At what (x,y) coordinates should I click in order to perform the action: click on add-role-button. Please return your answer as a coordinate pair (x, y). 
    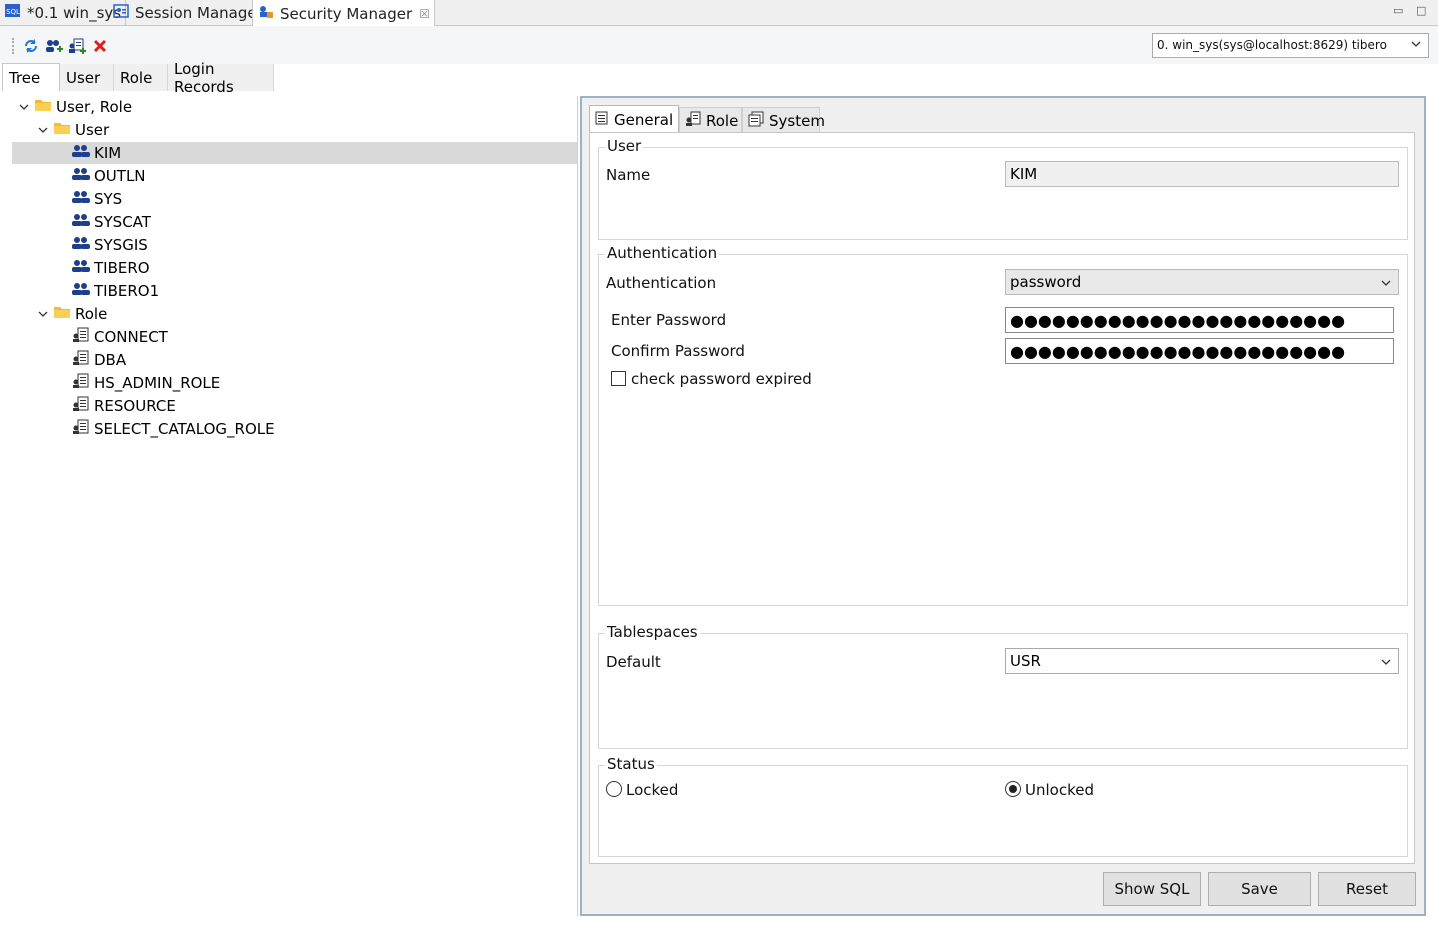
    Looking at the image, I should click on (77, 46).